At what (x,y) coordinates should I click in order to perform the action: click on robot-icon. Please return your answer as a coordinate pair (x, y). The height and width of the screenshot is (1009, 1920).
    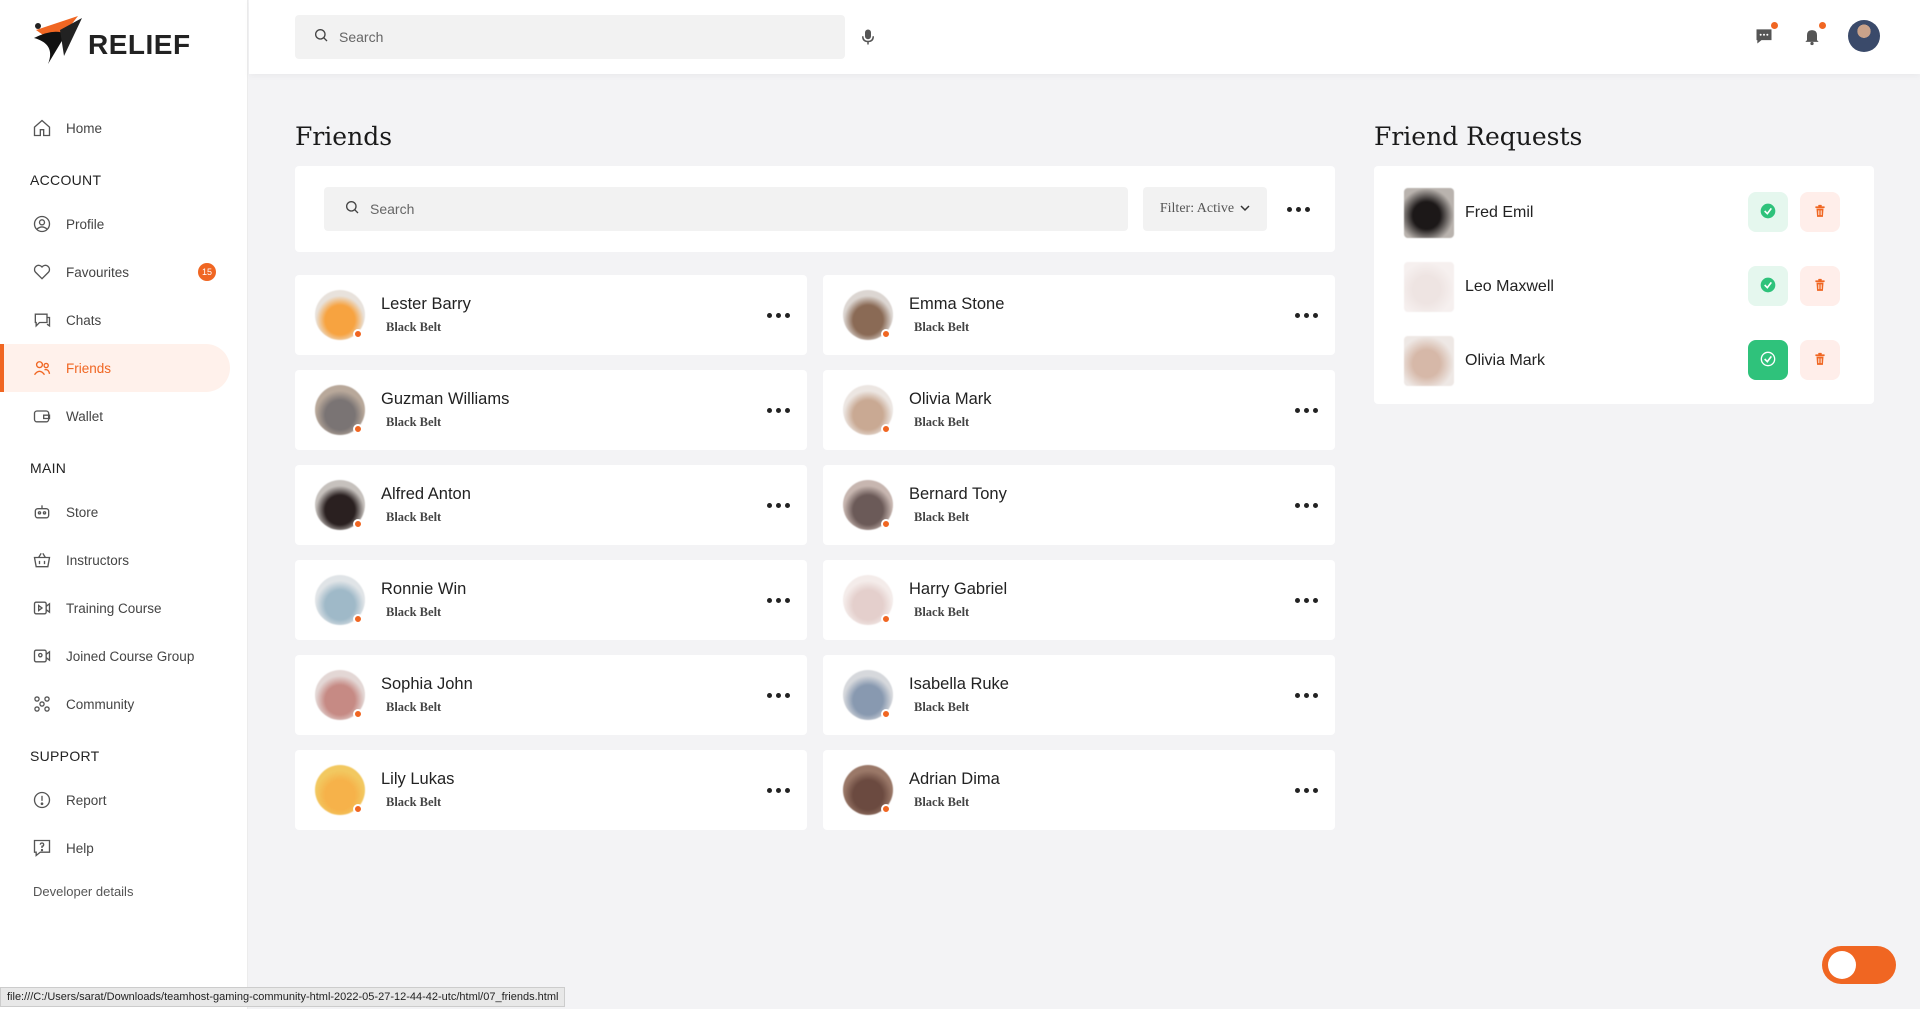
    Looking at the image, I should click on (42, 512).